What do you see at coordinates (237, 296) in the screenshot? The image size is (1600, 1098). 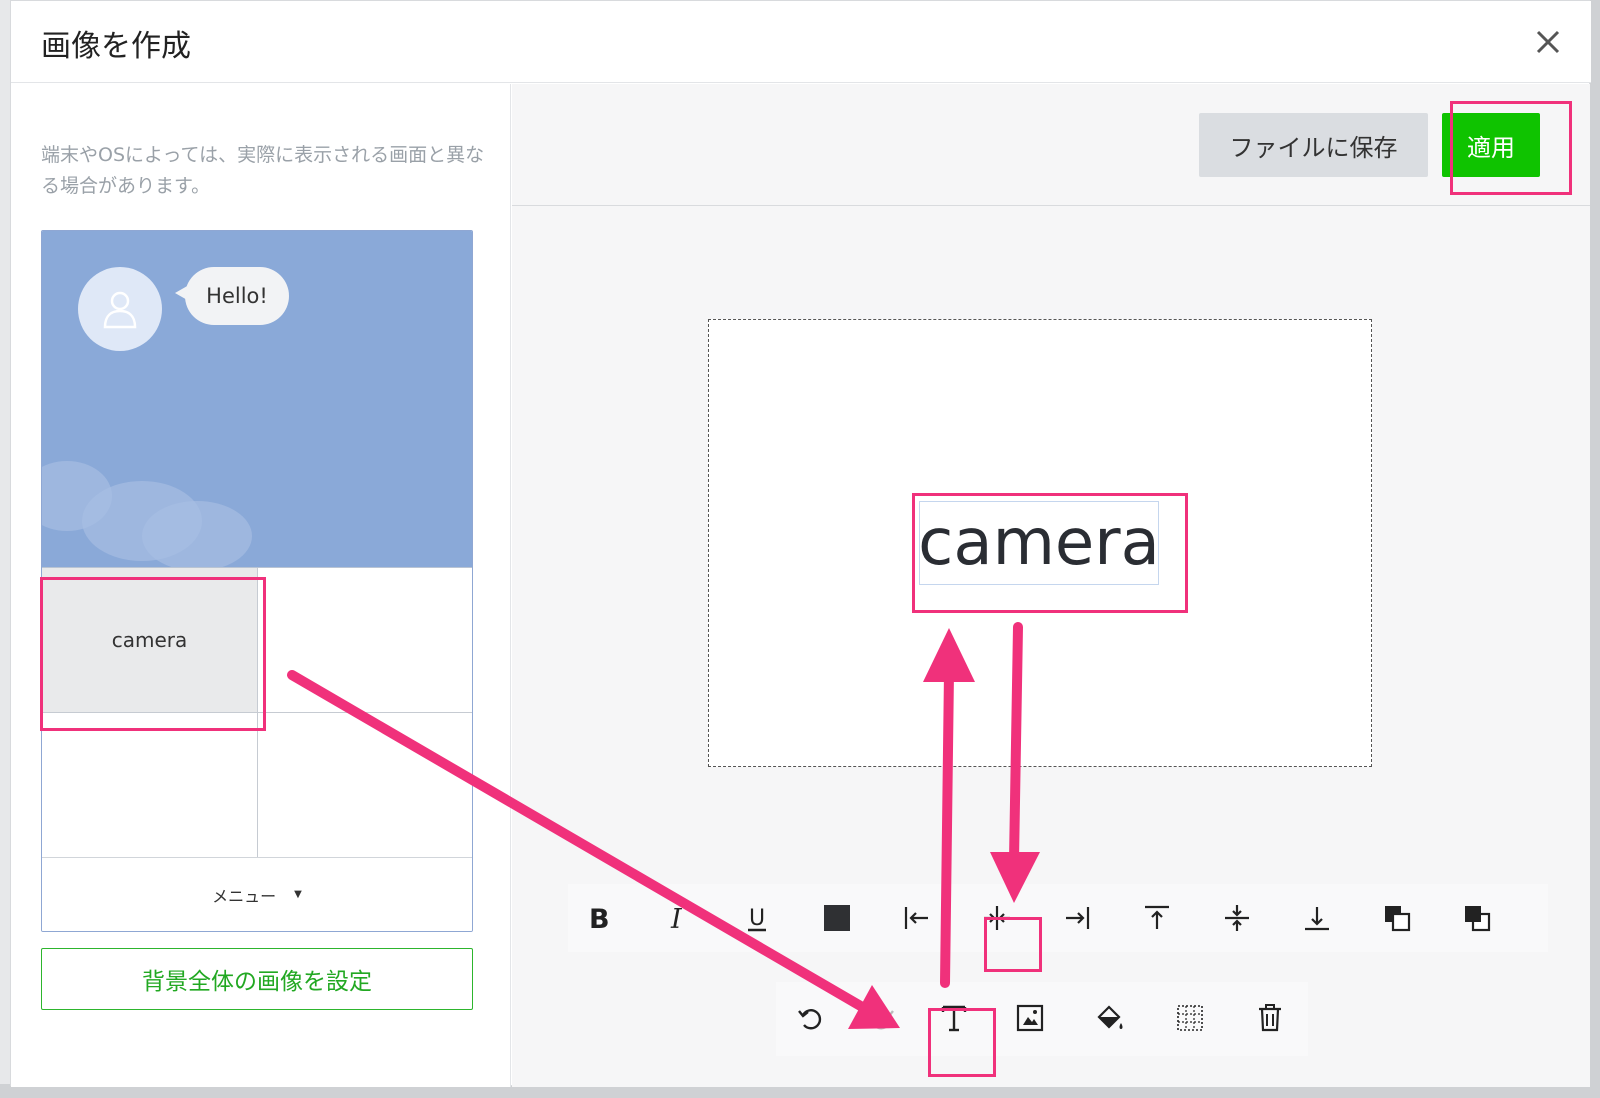 I see `chat-bubble: Hello!` at bounding box center [237, 296].